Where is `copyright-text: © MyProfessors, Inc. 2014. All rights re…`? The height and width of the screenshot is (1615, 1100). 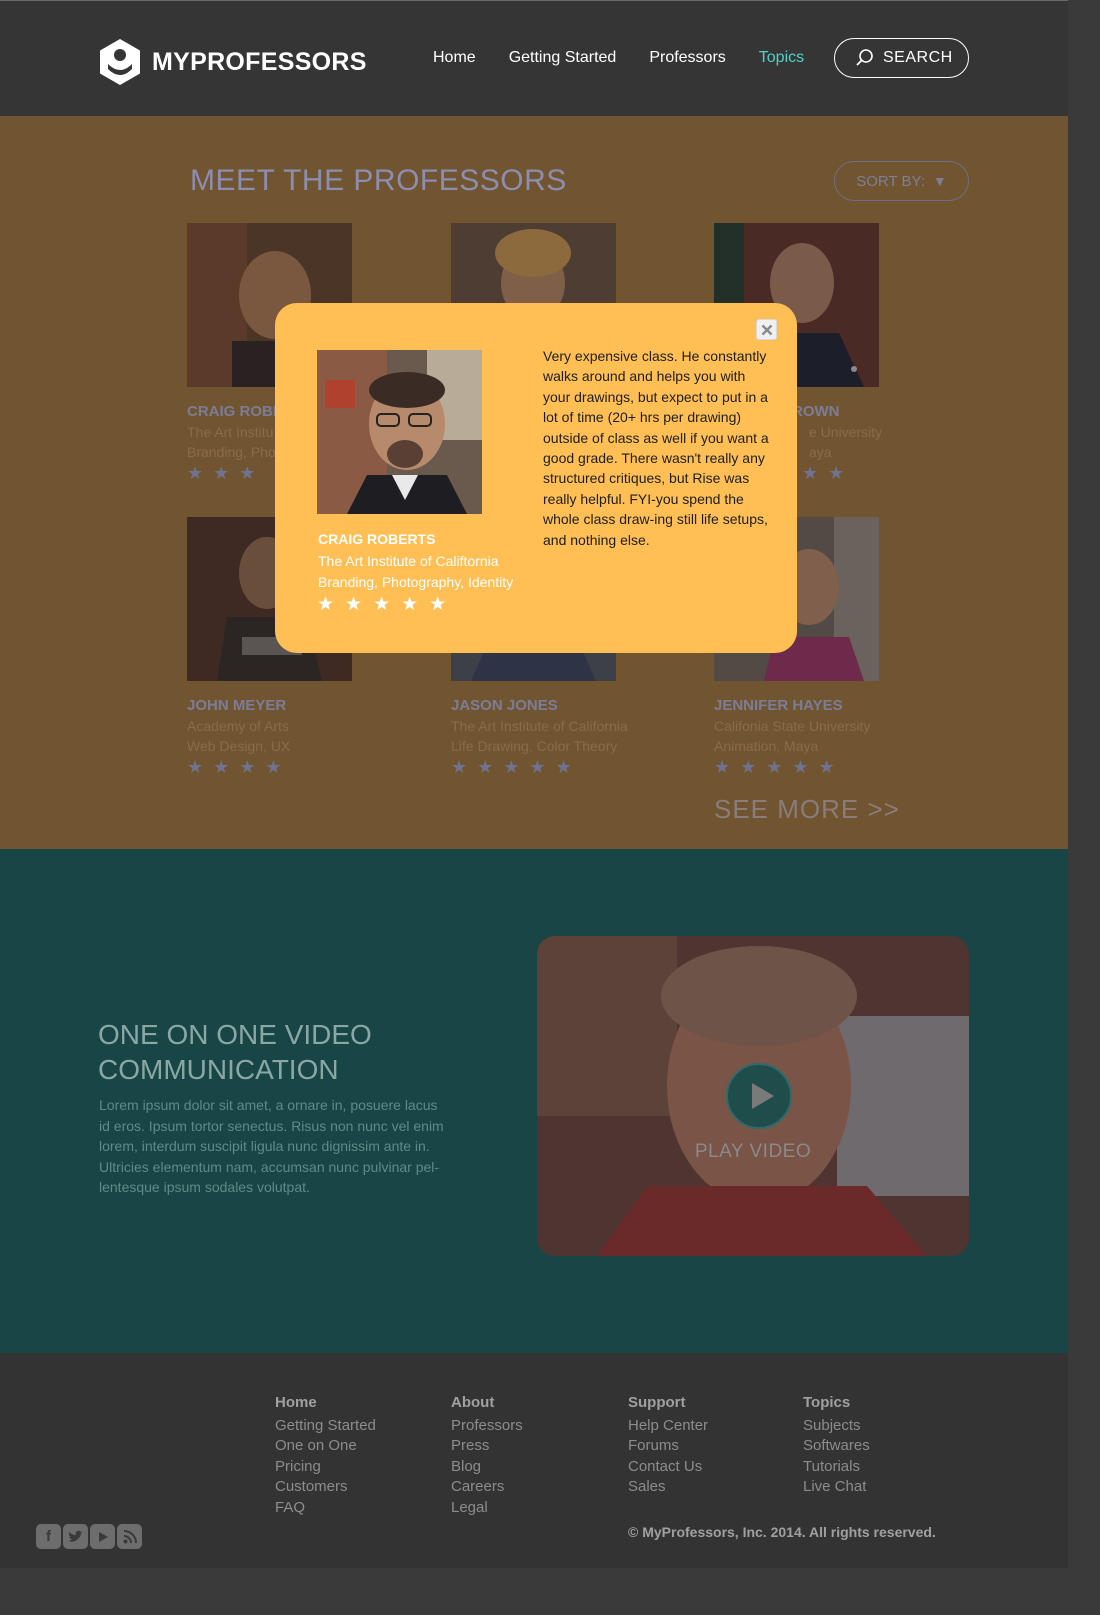
copyright-text: © MyProfessors, Inc. 2014. All rights re… is located at coordinates (782, 1532).